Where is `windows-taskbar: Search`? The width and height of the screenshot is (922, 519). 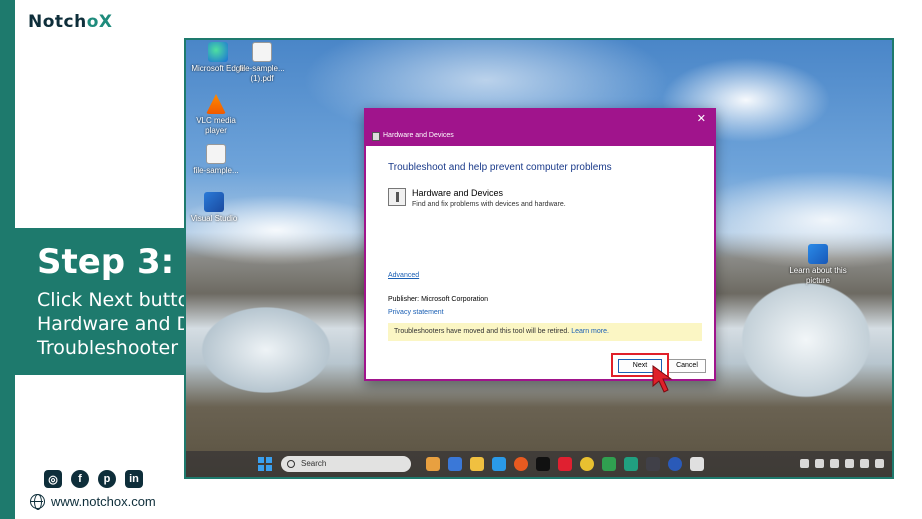
windows-taskbar: Search is located at coordinates (539, 464).